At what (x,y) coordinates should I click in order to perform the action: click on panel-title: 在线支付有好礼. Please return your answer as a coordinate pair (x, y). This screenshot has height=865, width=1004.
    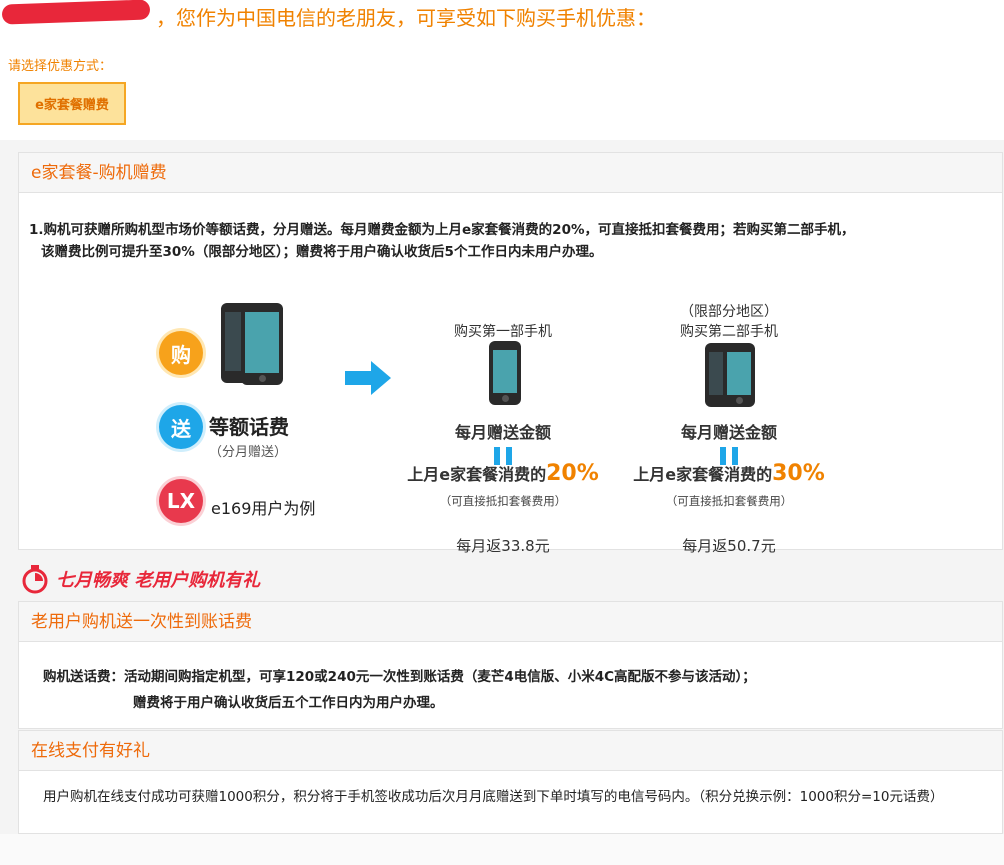
    Looking at the image, I should click on (510, 751).